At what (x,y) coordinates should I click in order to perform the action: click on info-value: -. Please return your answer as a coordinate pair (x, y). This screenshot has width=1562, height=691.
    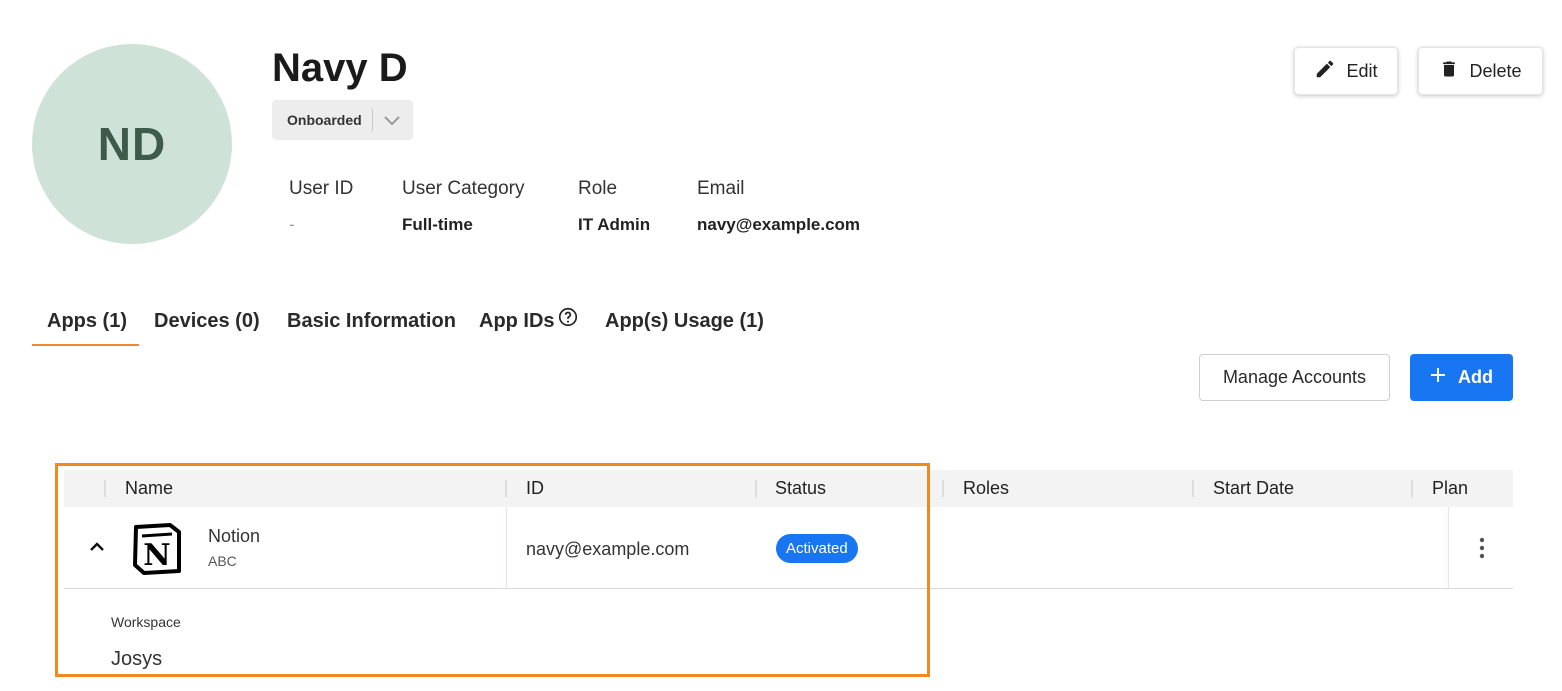
    Looking at the image, I should click on (292, 224).